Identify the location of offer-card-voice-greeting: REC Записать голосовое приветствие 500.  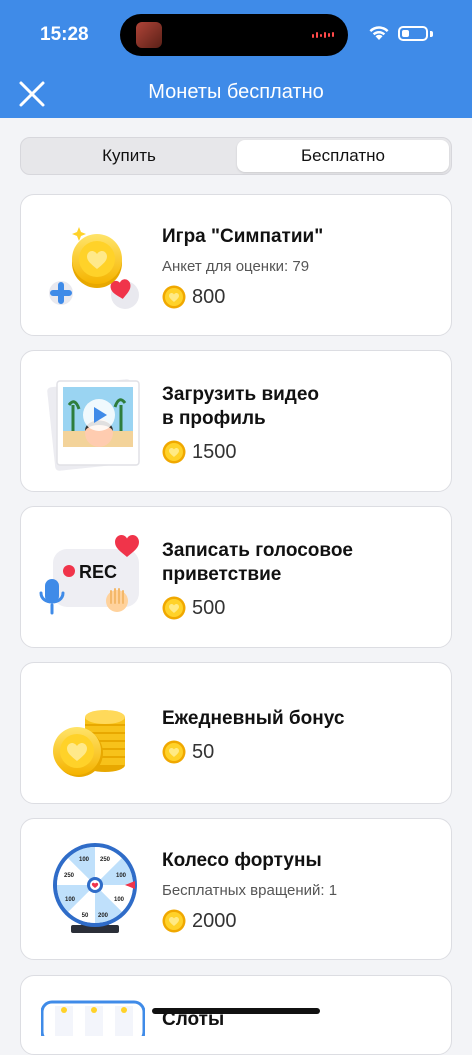
(236, 577).